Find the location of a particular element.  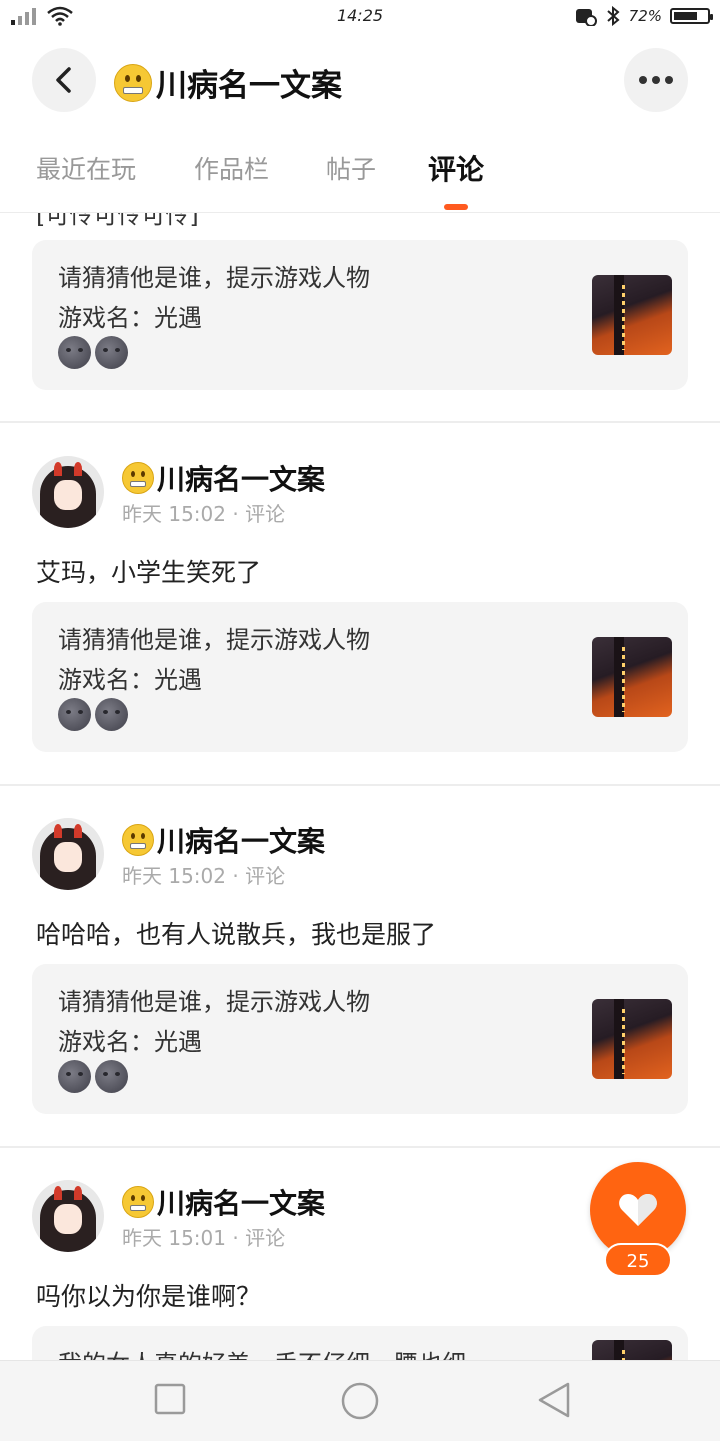

heart-icon is located at coordinates (638, 1210).